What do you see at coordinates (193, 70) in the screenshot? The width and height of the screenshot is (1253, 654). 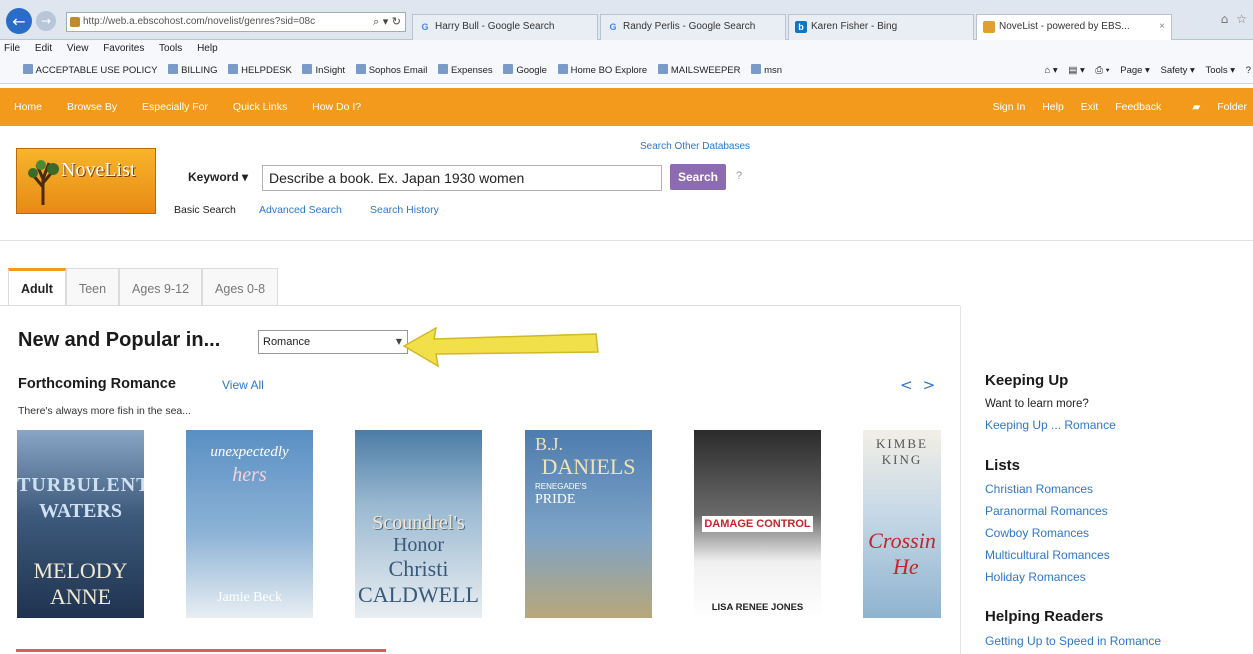 I see `favorite-link: BILLING` at bounding box center [193, 70].